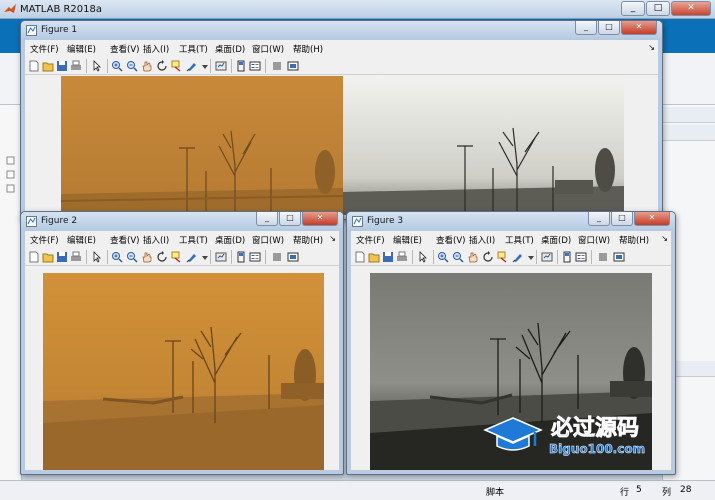  I want to click on main-maximize-button: □, so click(658, 8).